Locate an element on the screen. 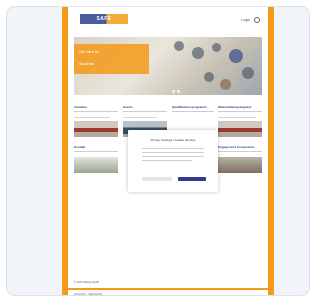  cookie-modal-title: Privacy Settings / Cookie Hinweis is located at coordinates (173, 140).